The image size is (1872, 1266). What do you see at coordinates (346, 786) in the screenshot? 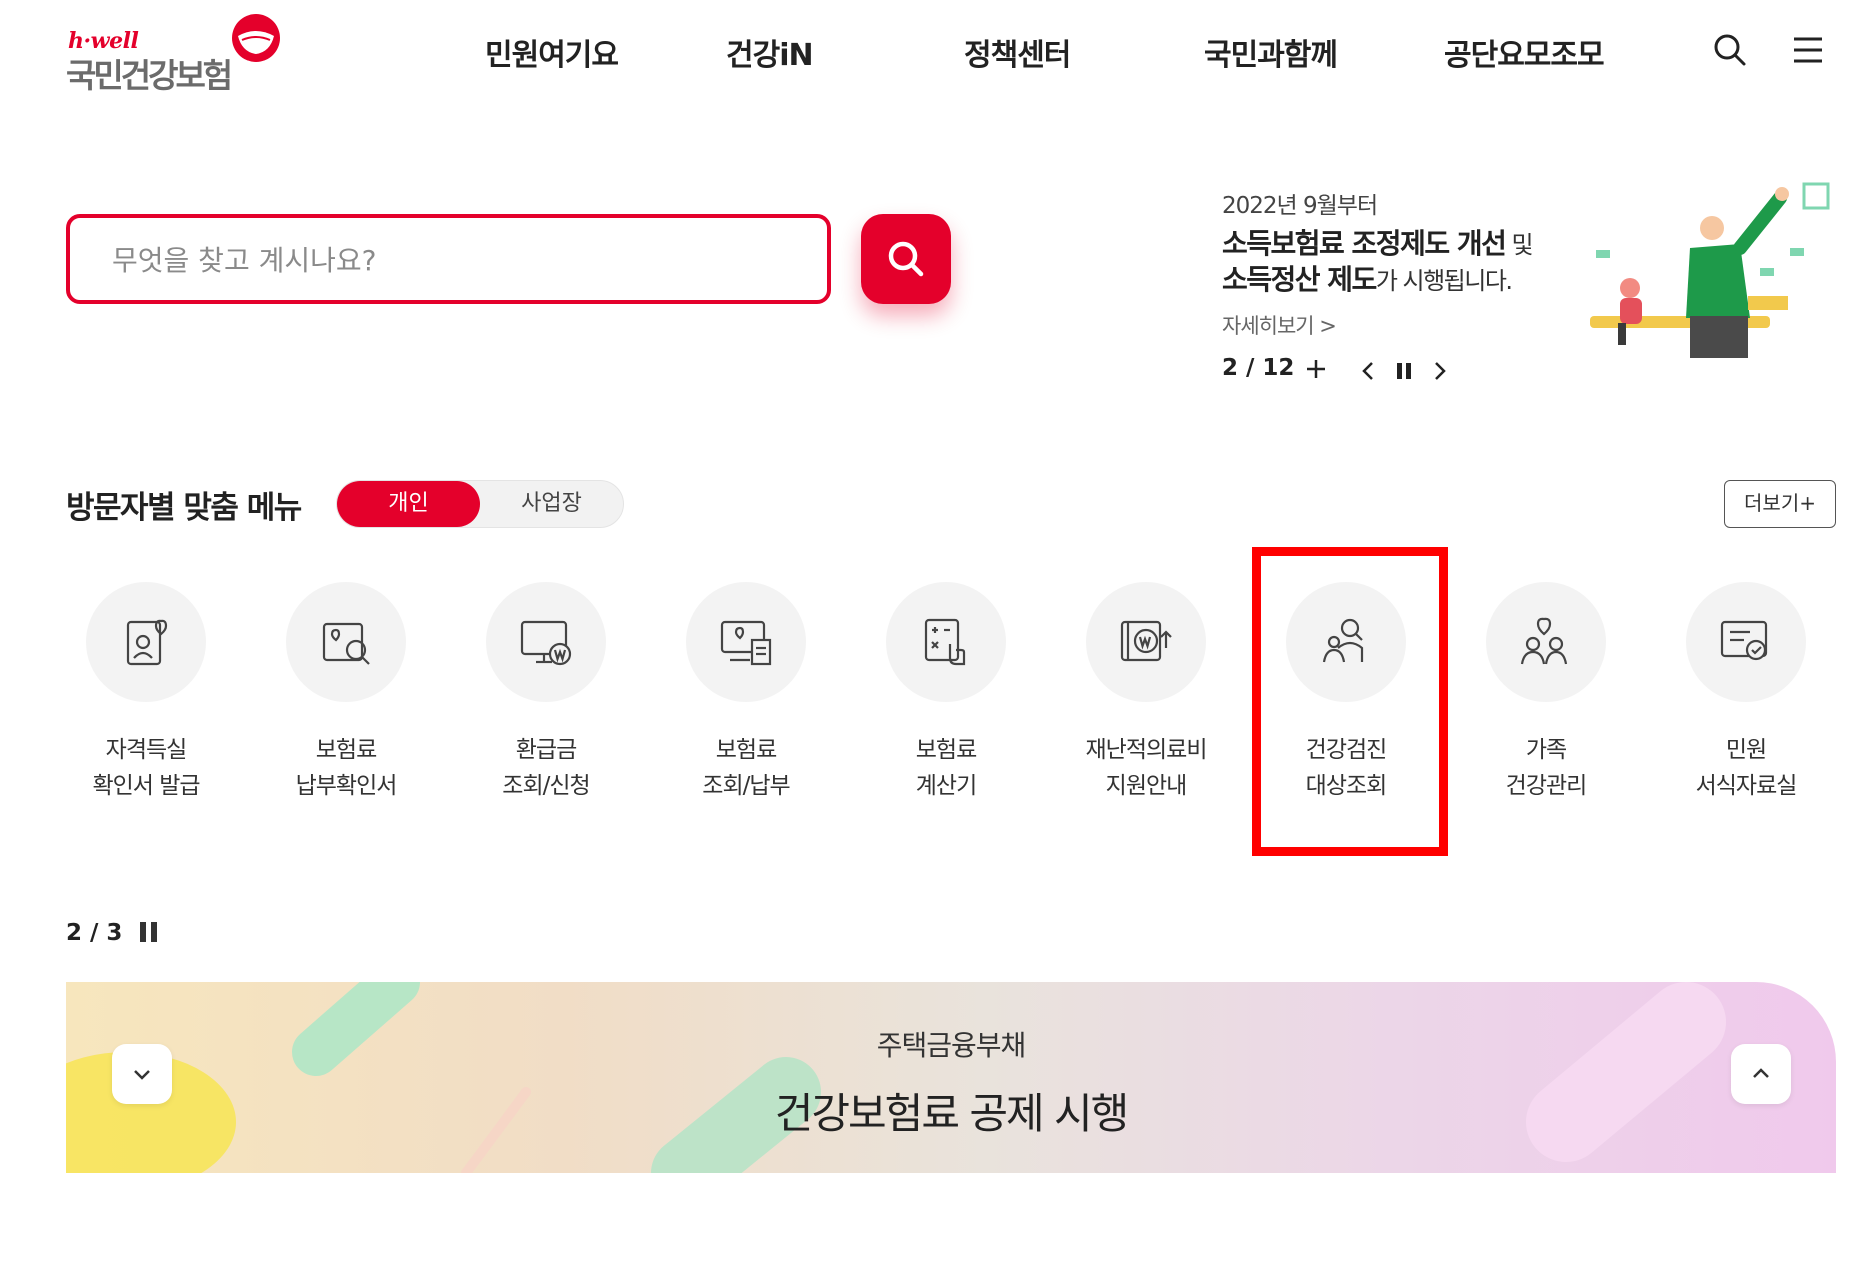
I see `menu-label-line2: 납부확인서` at bounding box center [346, 786].